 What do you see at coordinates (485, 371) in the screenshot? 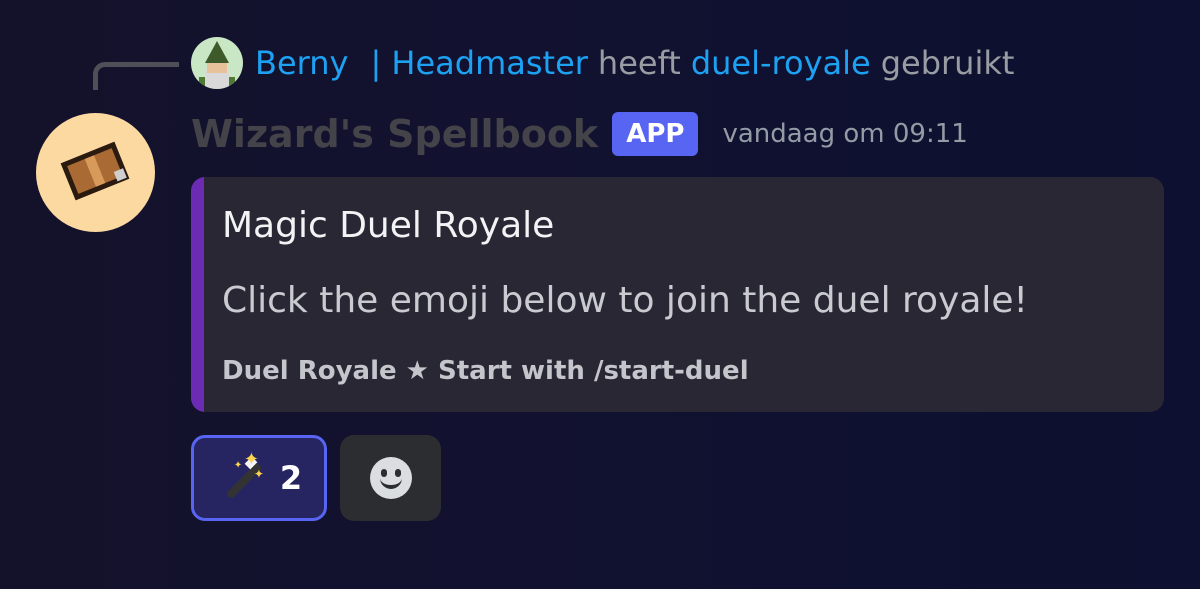
I see `embed-footer: Duel Royale ★ Start with /start-duel` at bounding box center [485, 371].